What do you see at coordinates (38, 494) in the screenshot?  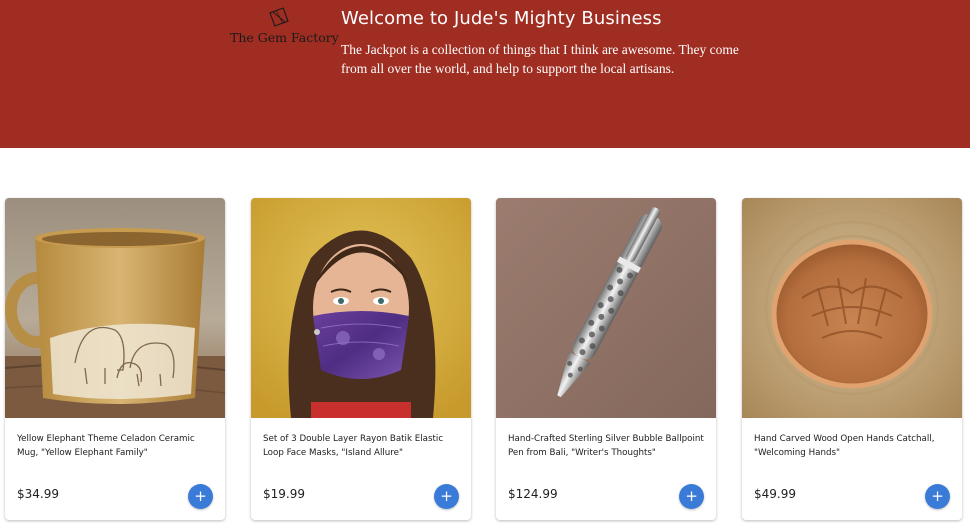 I see `product-price: $34.99` at bounding box center [38, 494].